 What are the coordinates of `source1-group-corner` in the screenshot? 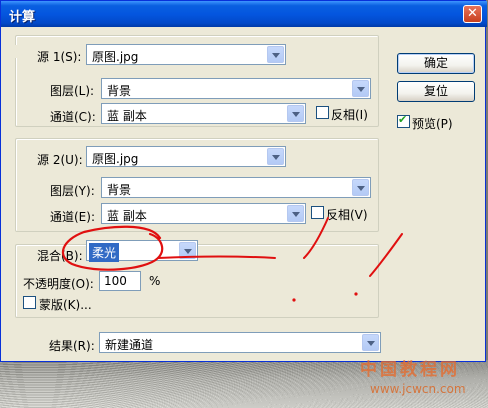 It's located at (15, 51).